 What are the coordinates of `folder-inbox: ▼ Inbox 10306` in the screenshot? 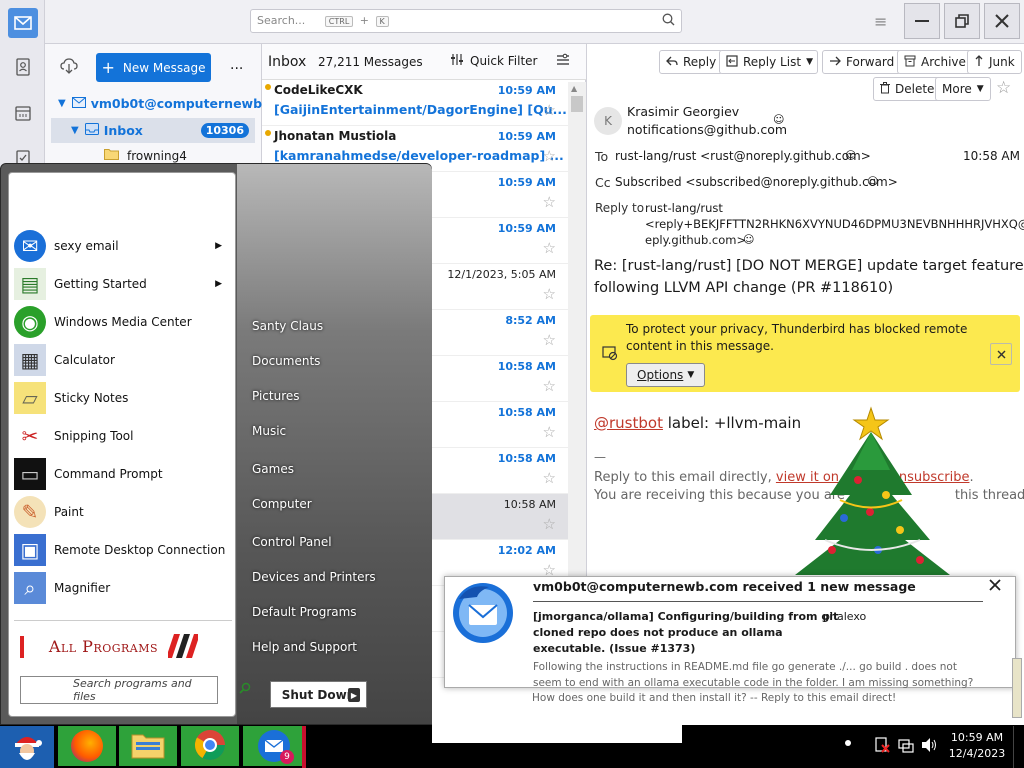 It's located at (153, 130).